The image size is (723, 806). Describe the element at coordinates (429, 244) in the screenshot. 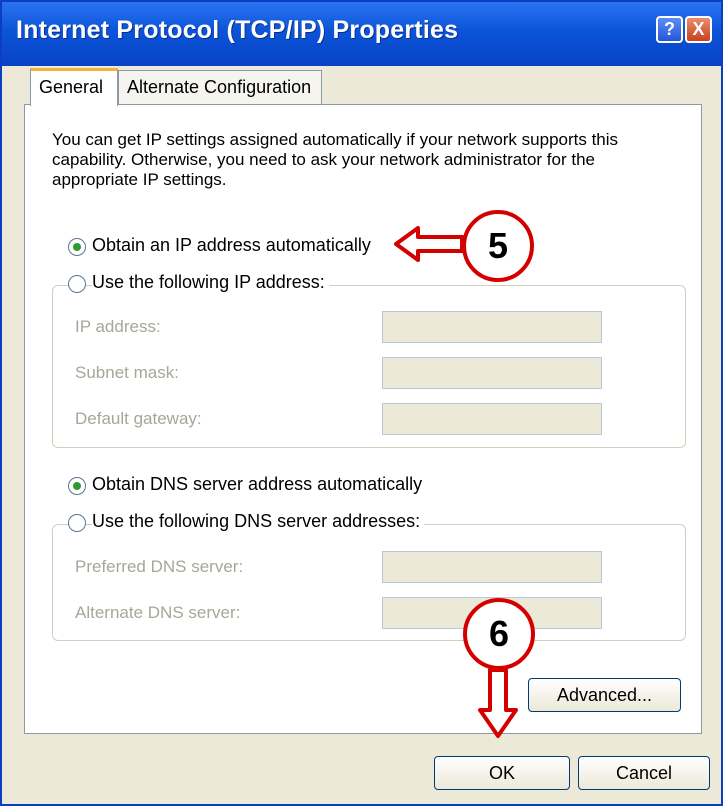

I see `step5-arrow-icon` at that location.